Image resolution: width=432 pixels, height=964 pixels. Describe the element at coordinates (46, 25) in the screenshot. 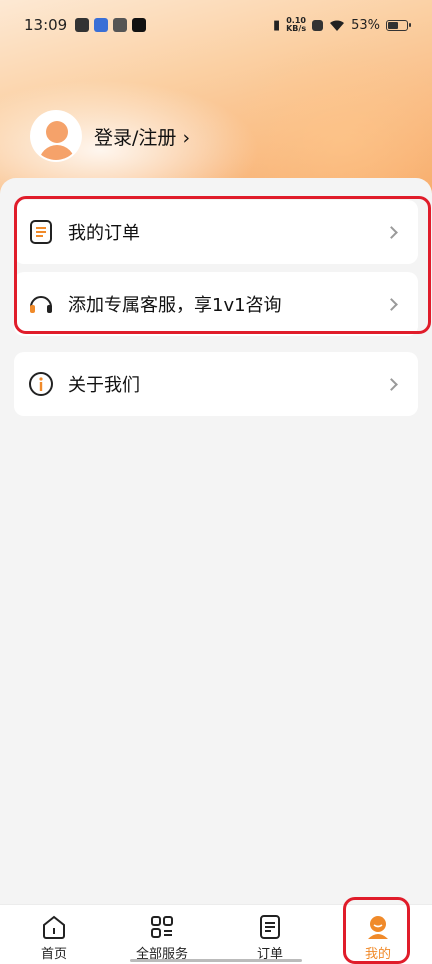

I see `status-time: 13:09` at that location.